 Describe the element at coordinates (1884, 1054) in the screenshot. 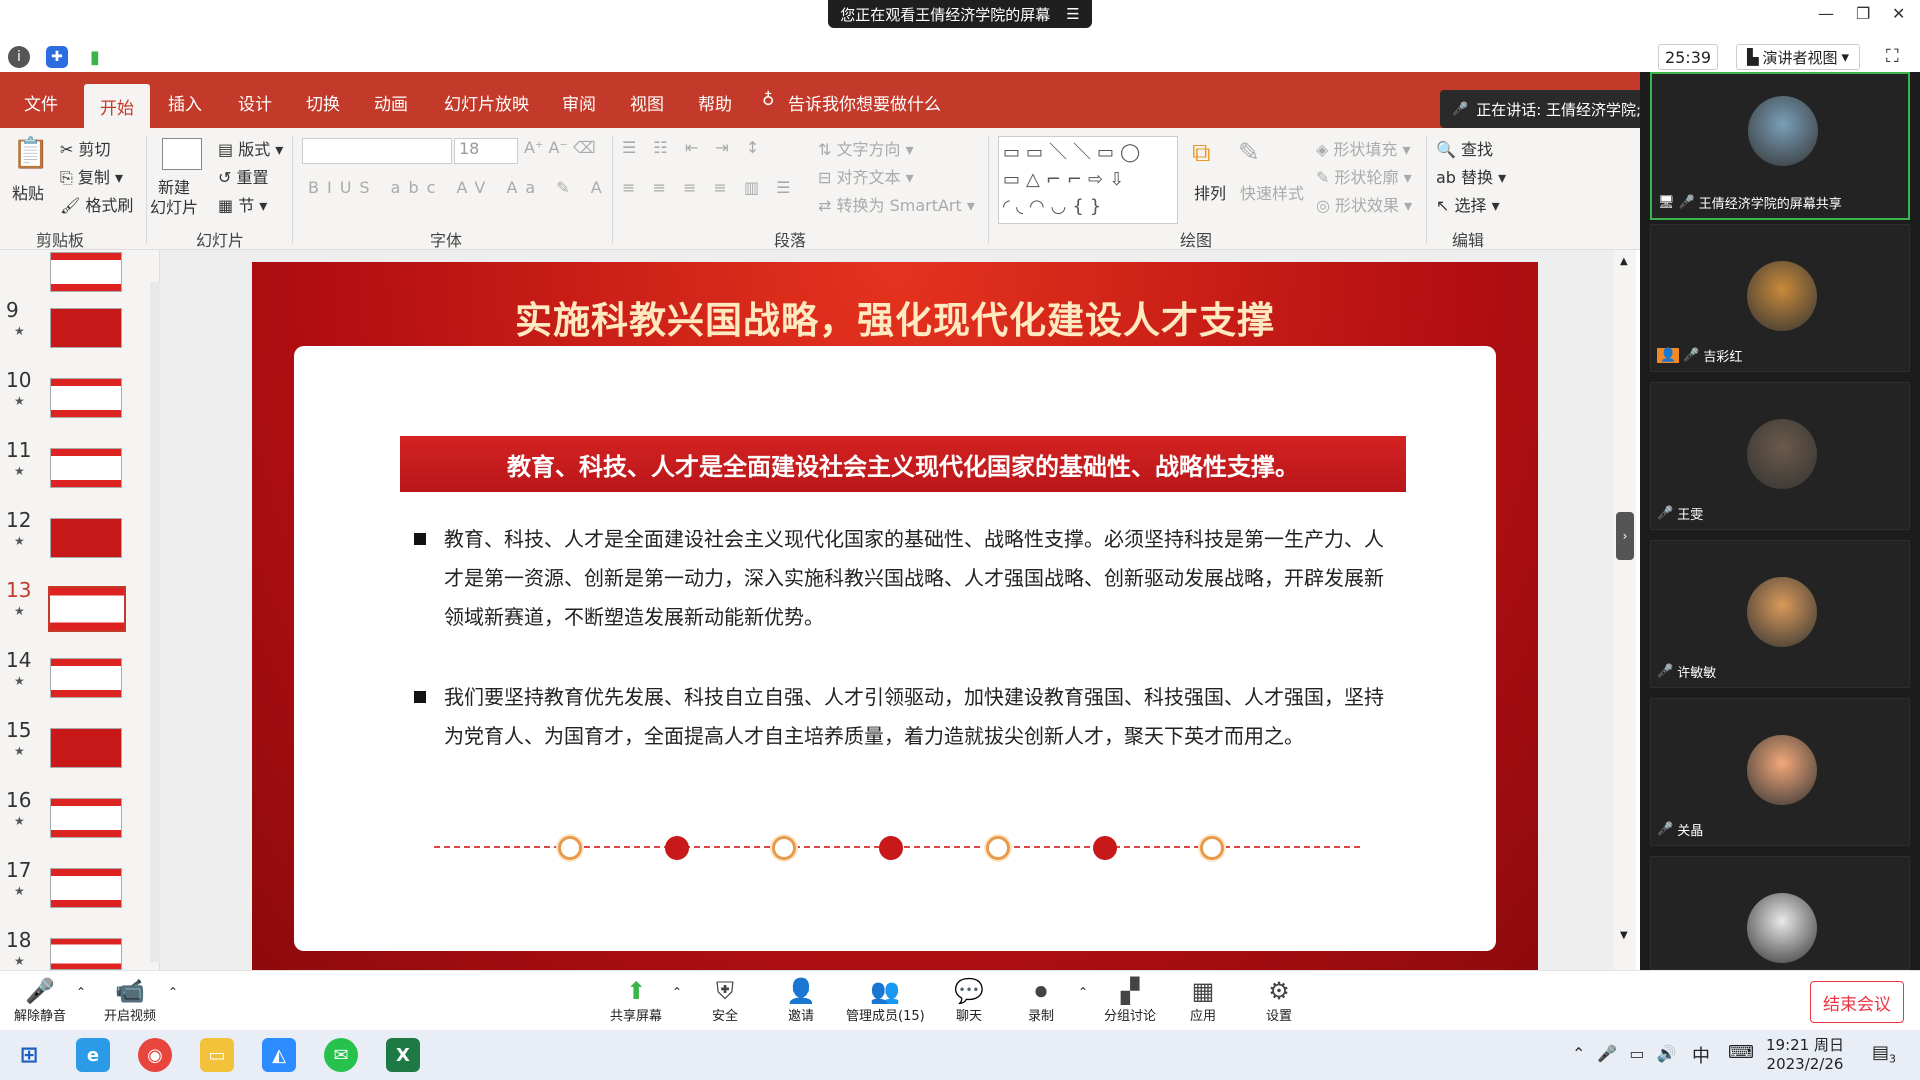

I see `notification-icon: ▤3` at that location.